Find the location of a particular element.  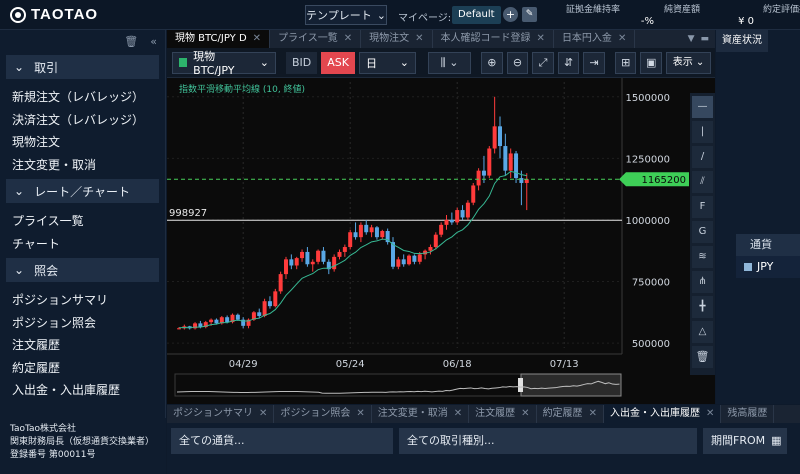

symbol-select: 現物 BTC/JPY ⌄ is located at coordinates (224, 63).